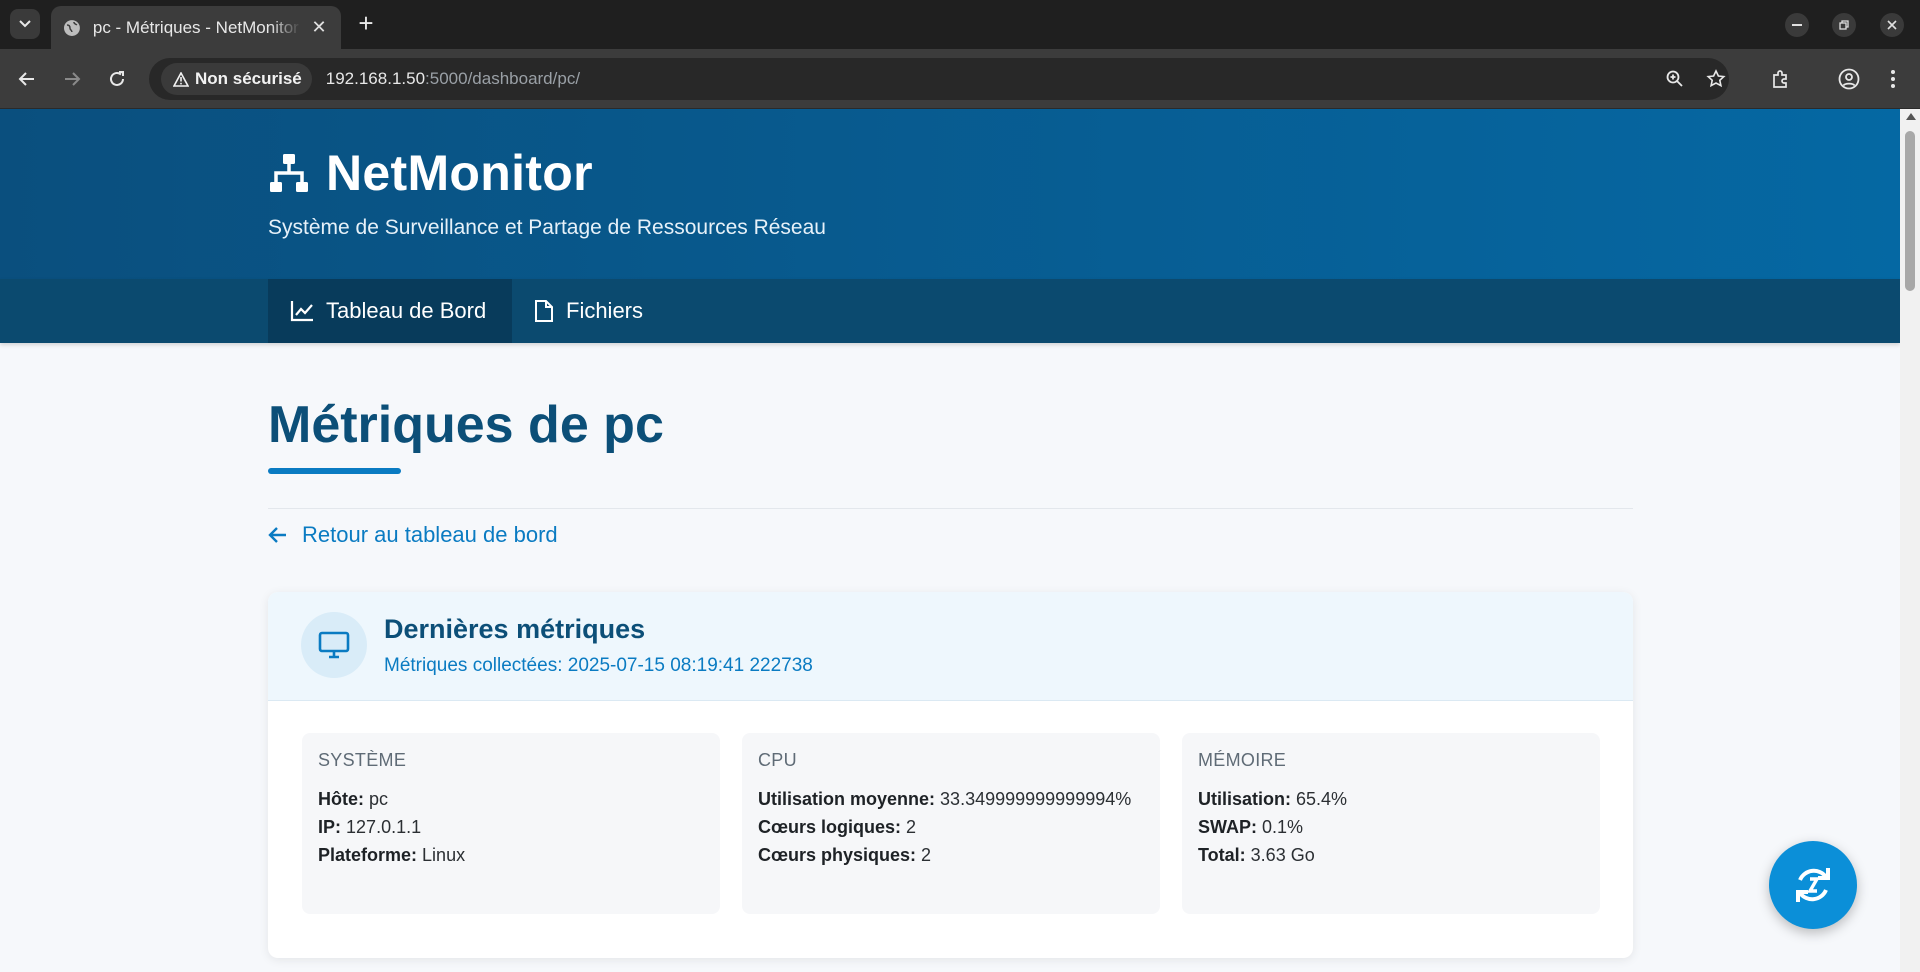 Image resolution: width=1920 pixels, height=972 pixels. I want to click on arrow-right-icon, so click(73, 79).